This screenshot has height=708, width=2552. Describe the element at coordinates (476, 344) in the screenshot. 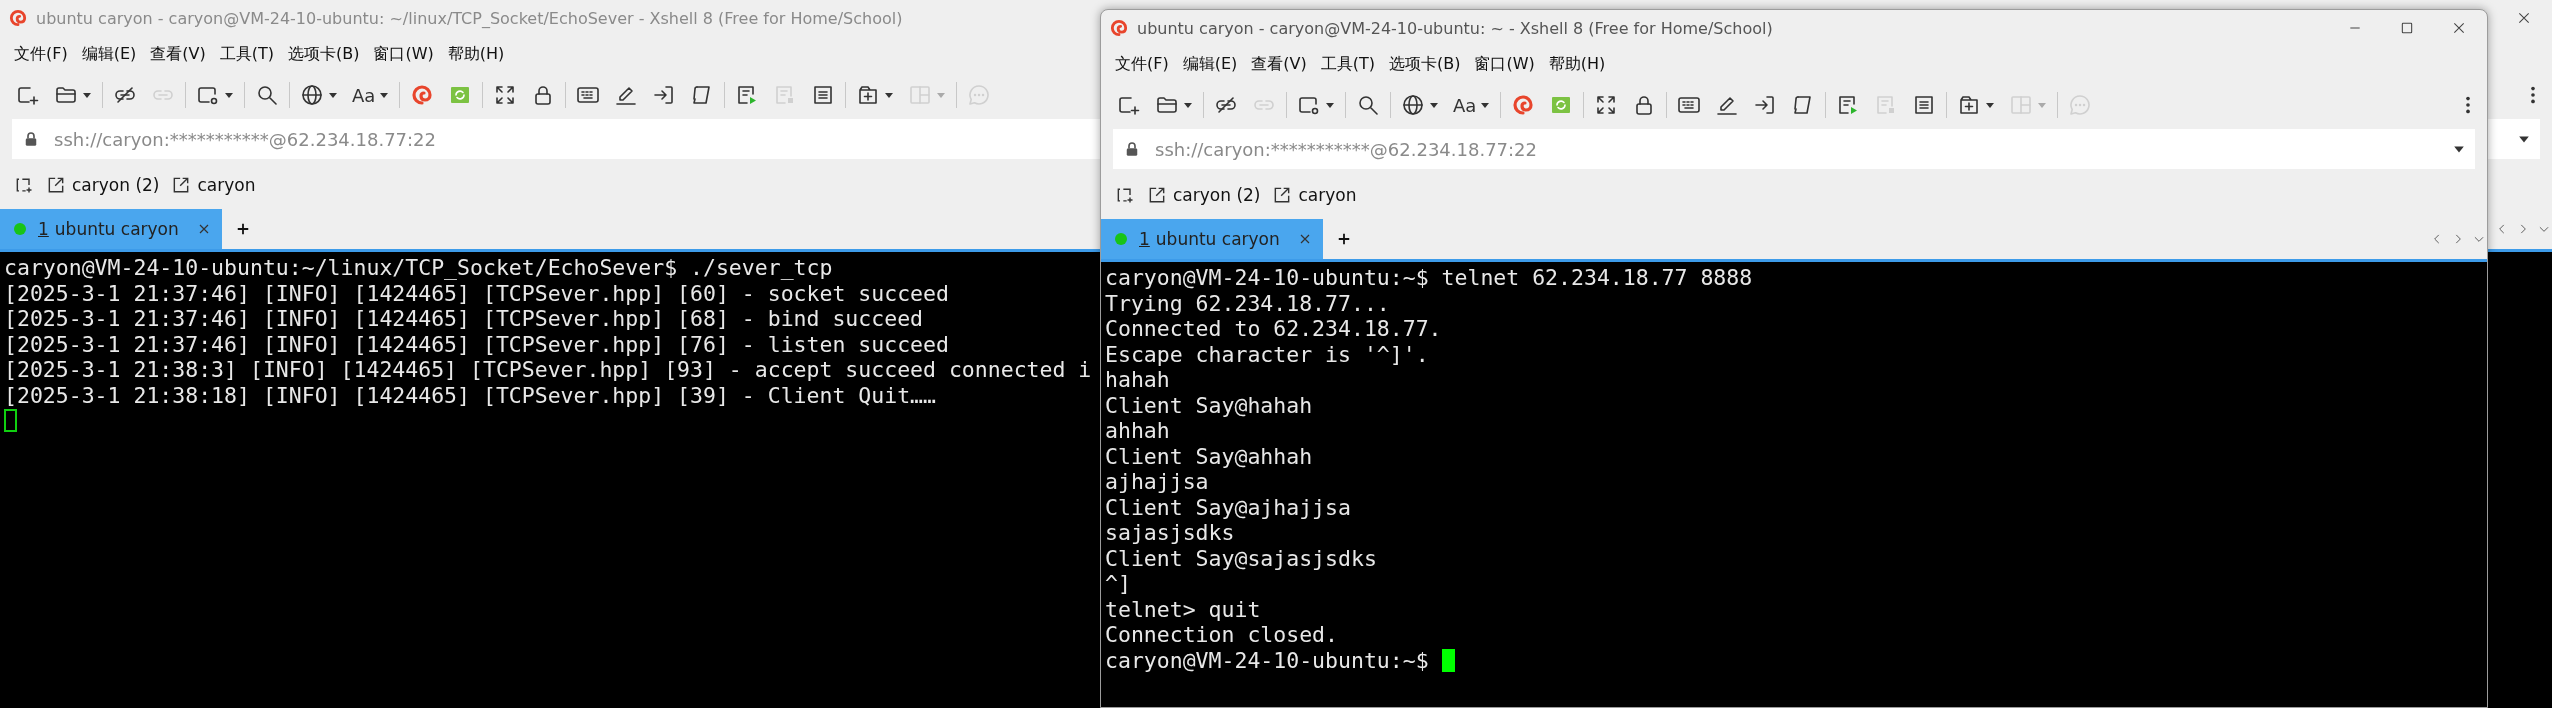

I see `terminal-line: [2025-3-1 21:37:46] [INFO] [1424465] [TCPSever.hpp] [76] - listen succeed` at that location.